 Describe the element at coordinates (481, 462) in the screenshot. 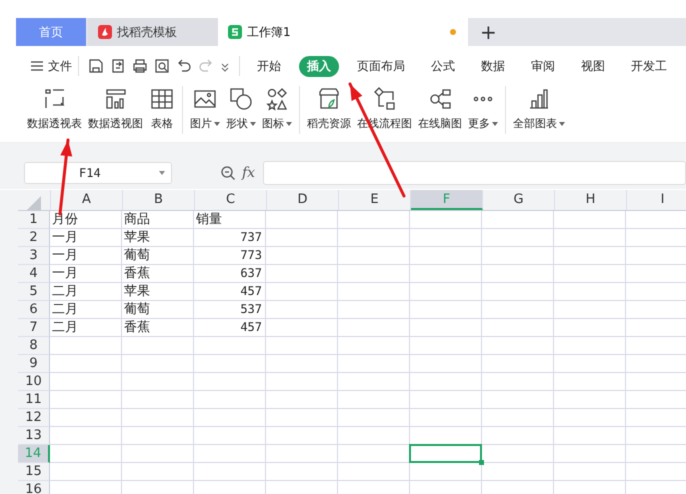

I see `fill-handle` at that location.